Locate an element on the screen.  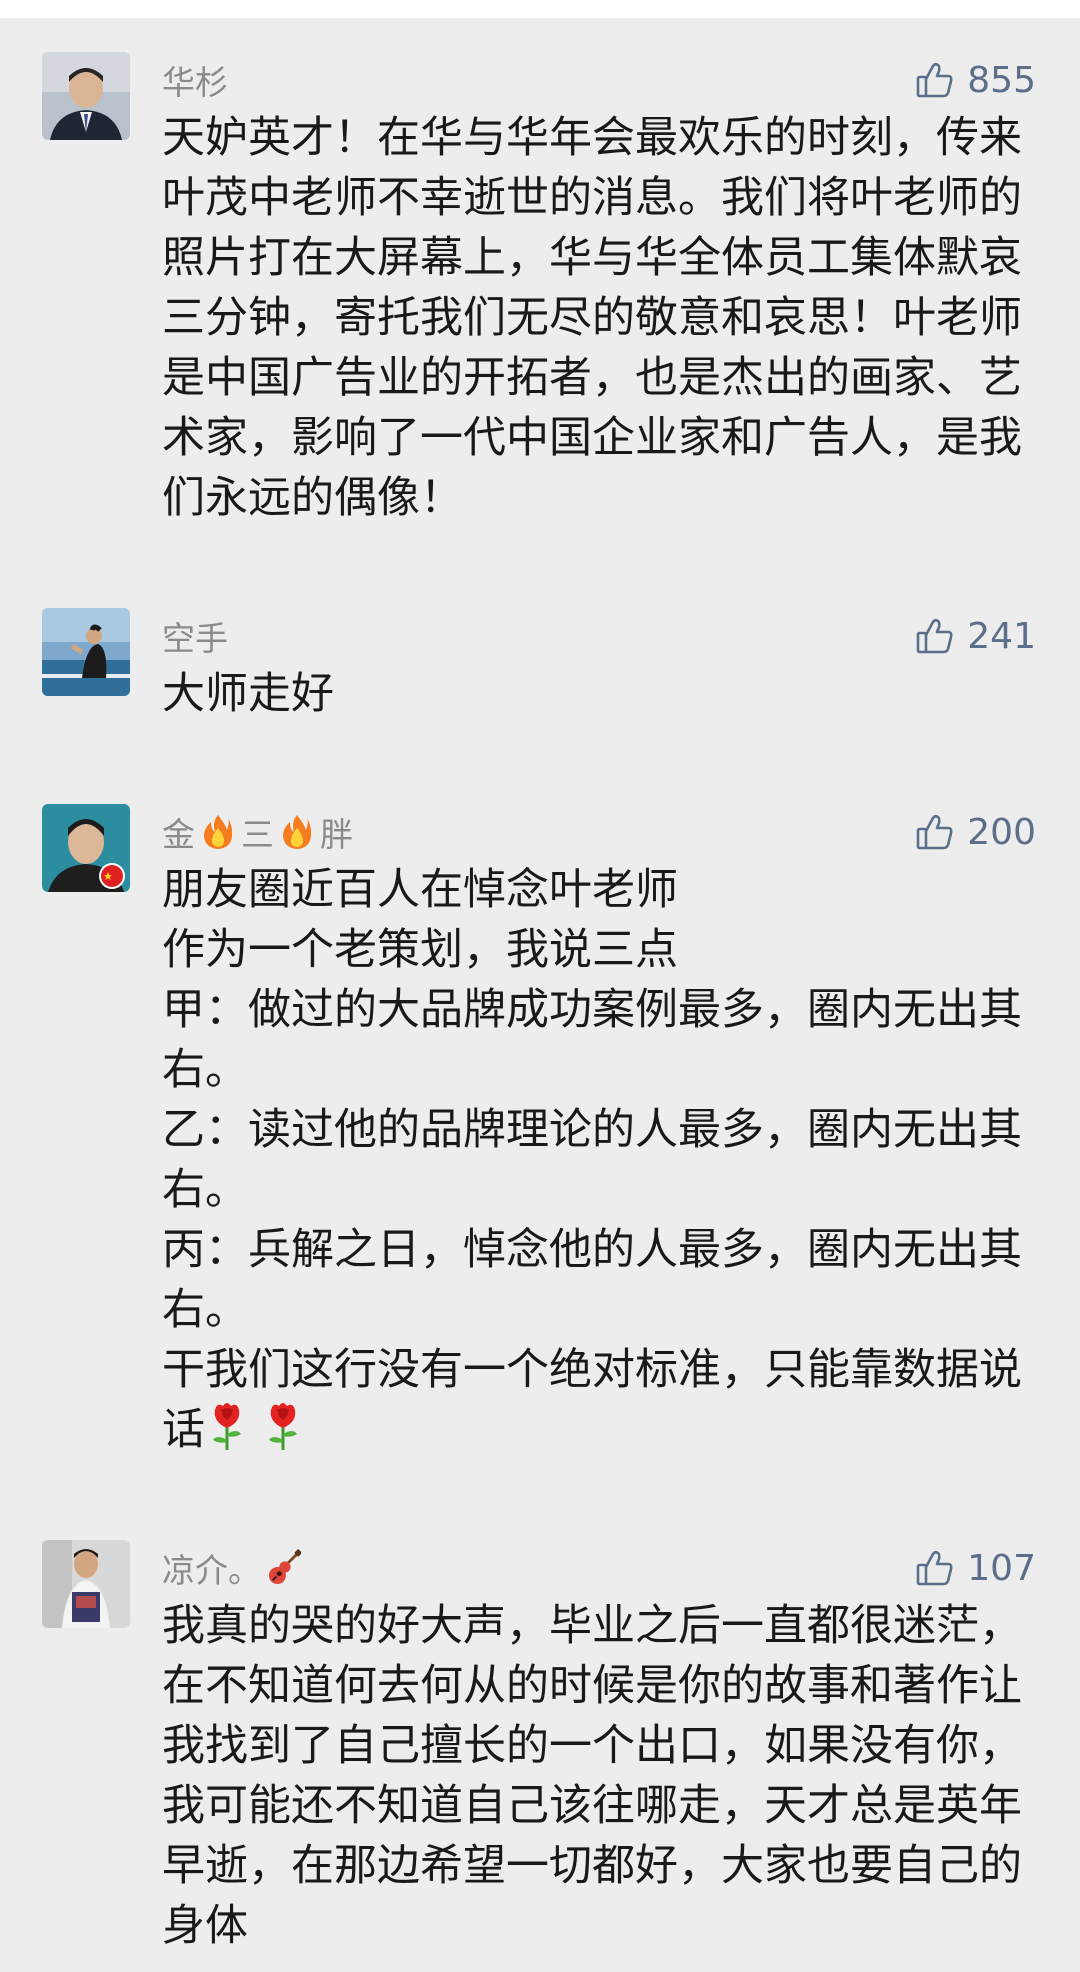
comment-author: 金 三 胖 is located at coordinates (257, 832).